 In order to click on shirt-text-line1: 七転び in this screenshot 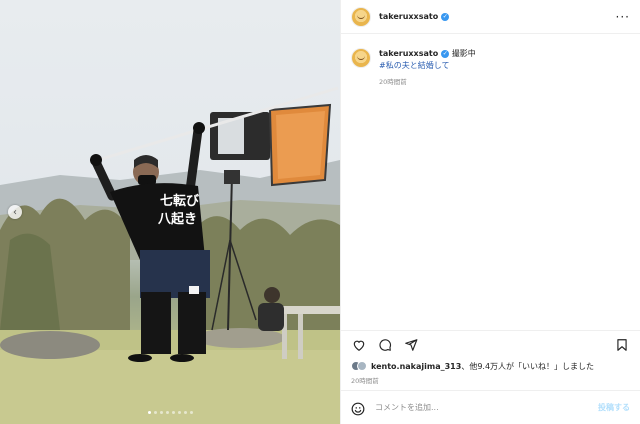, I will do `click(180, 201)`.